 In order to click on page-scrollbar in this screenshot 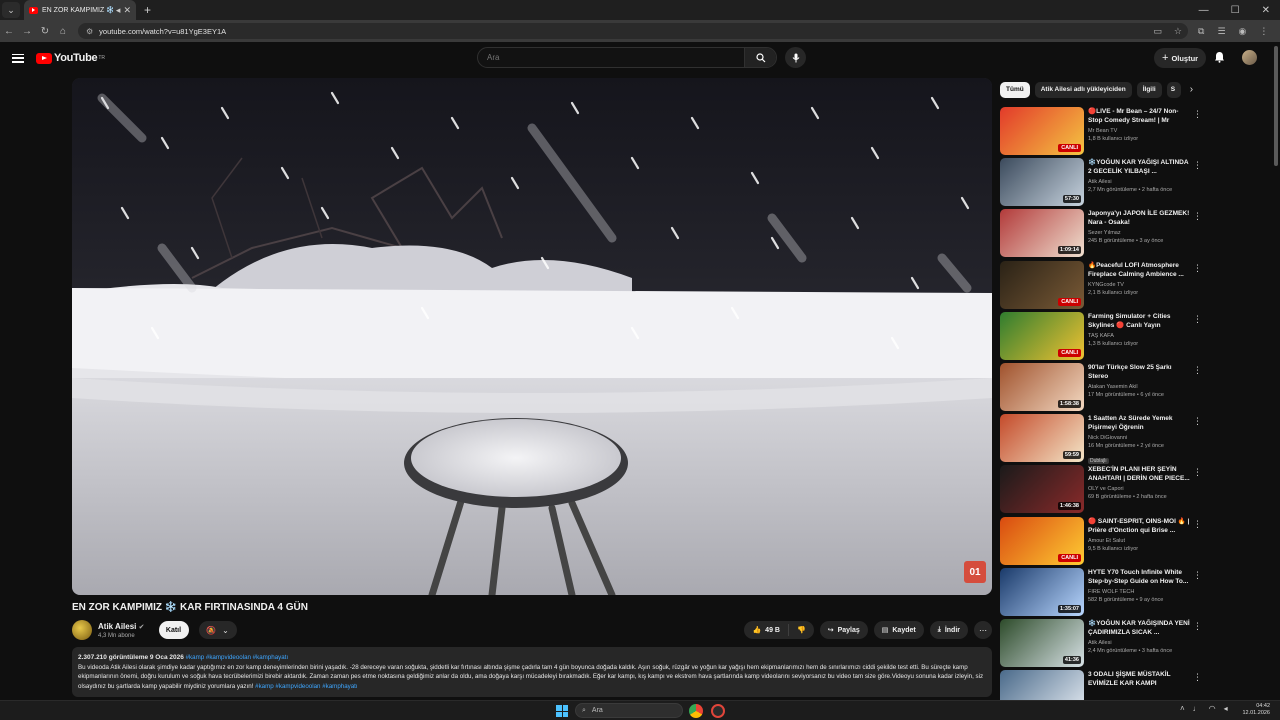, I will do `click(1276, 106)`.